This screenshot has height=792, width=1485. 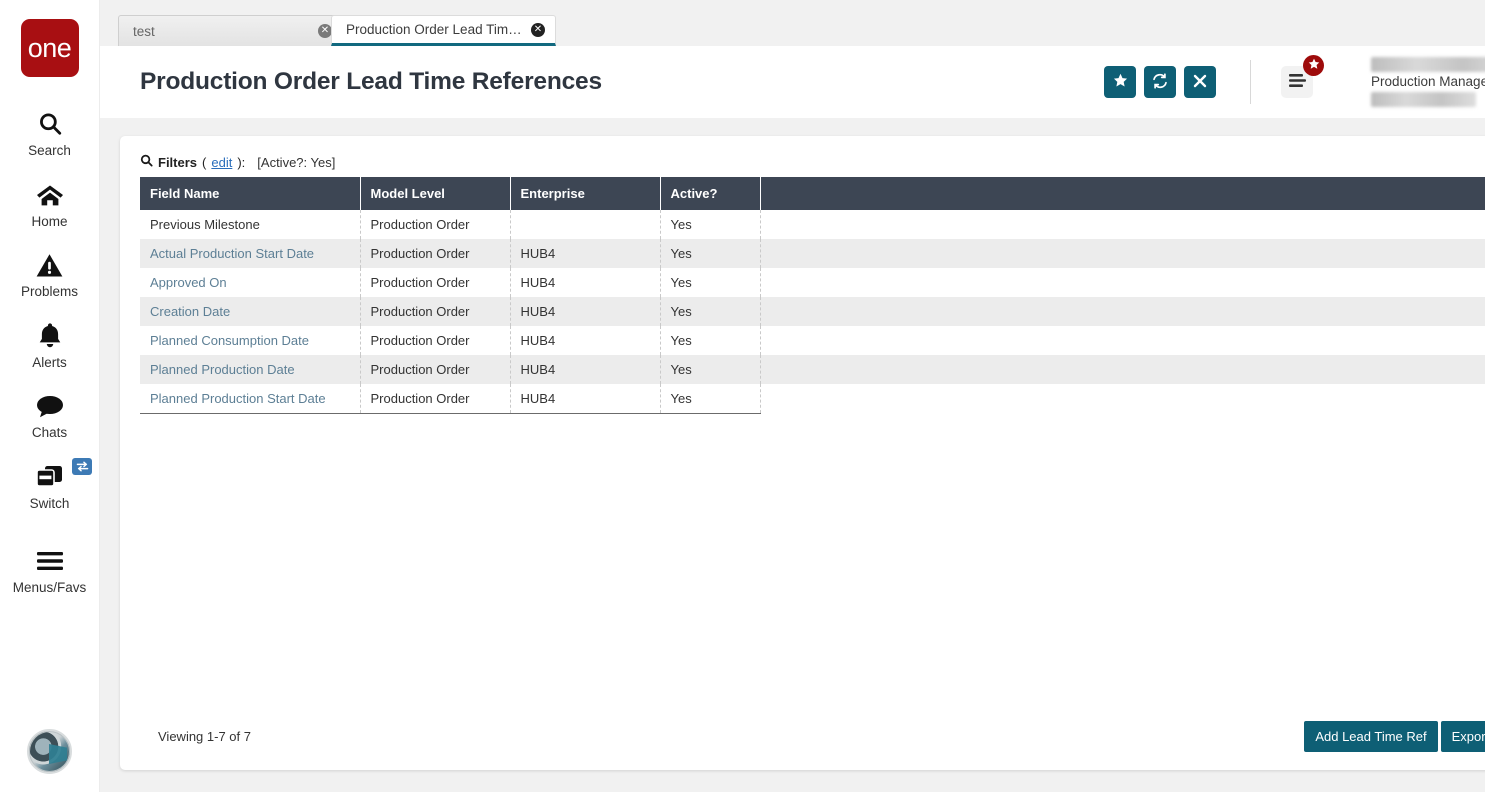 What do you see at coordinates (50, 561) in the screenshot?
I see `hamburger-icon` at bounding box center [50, 561].